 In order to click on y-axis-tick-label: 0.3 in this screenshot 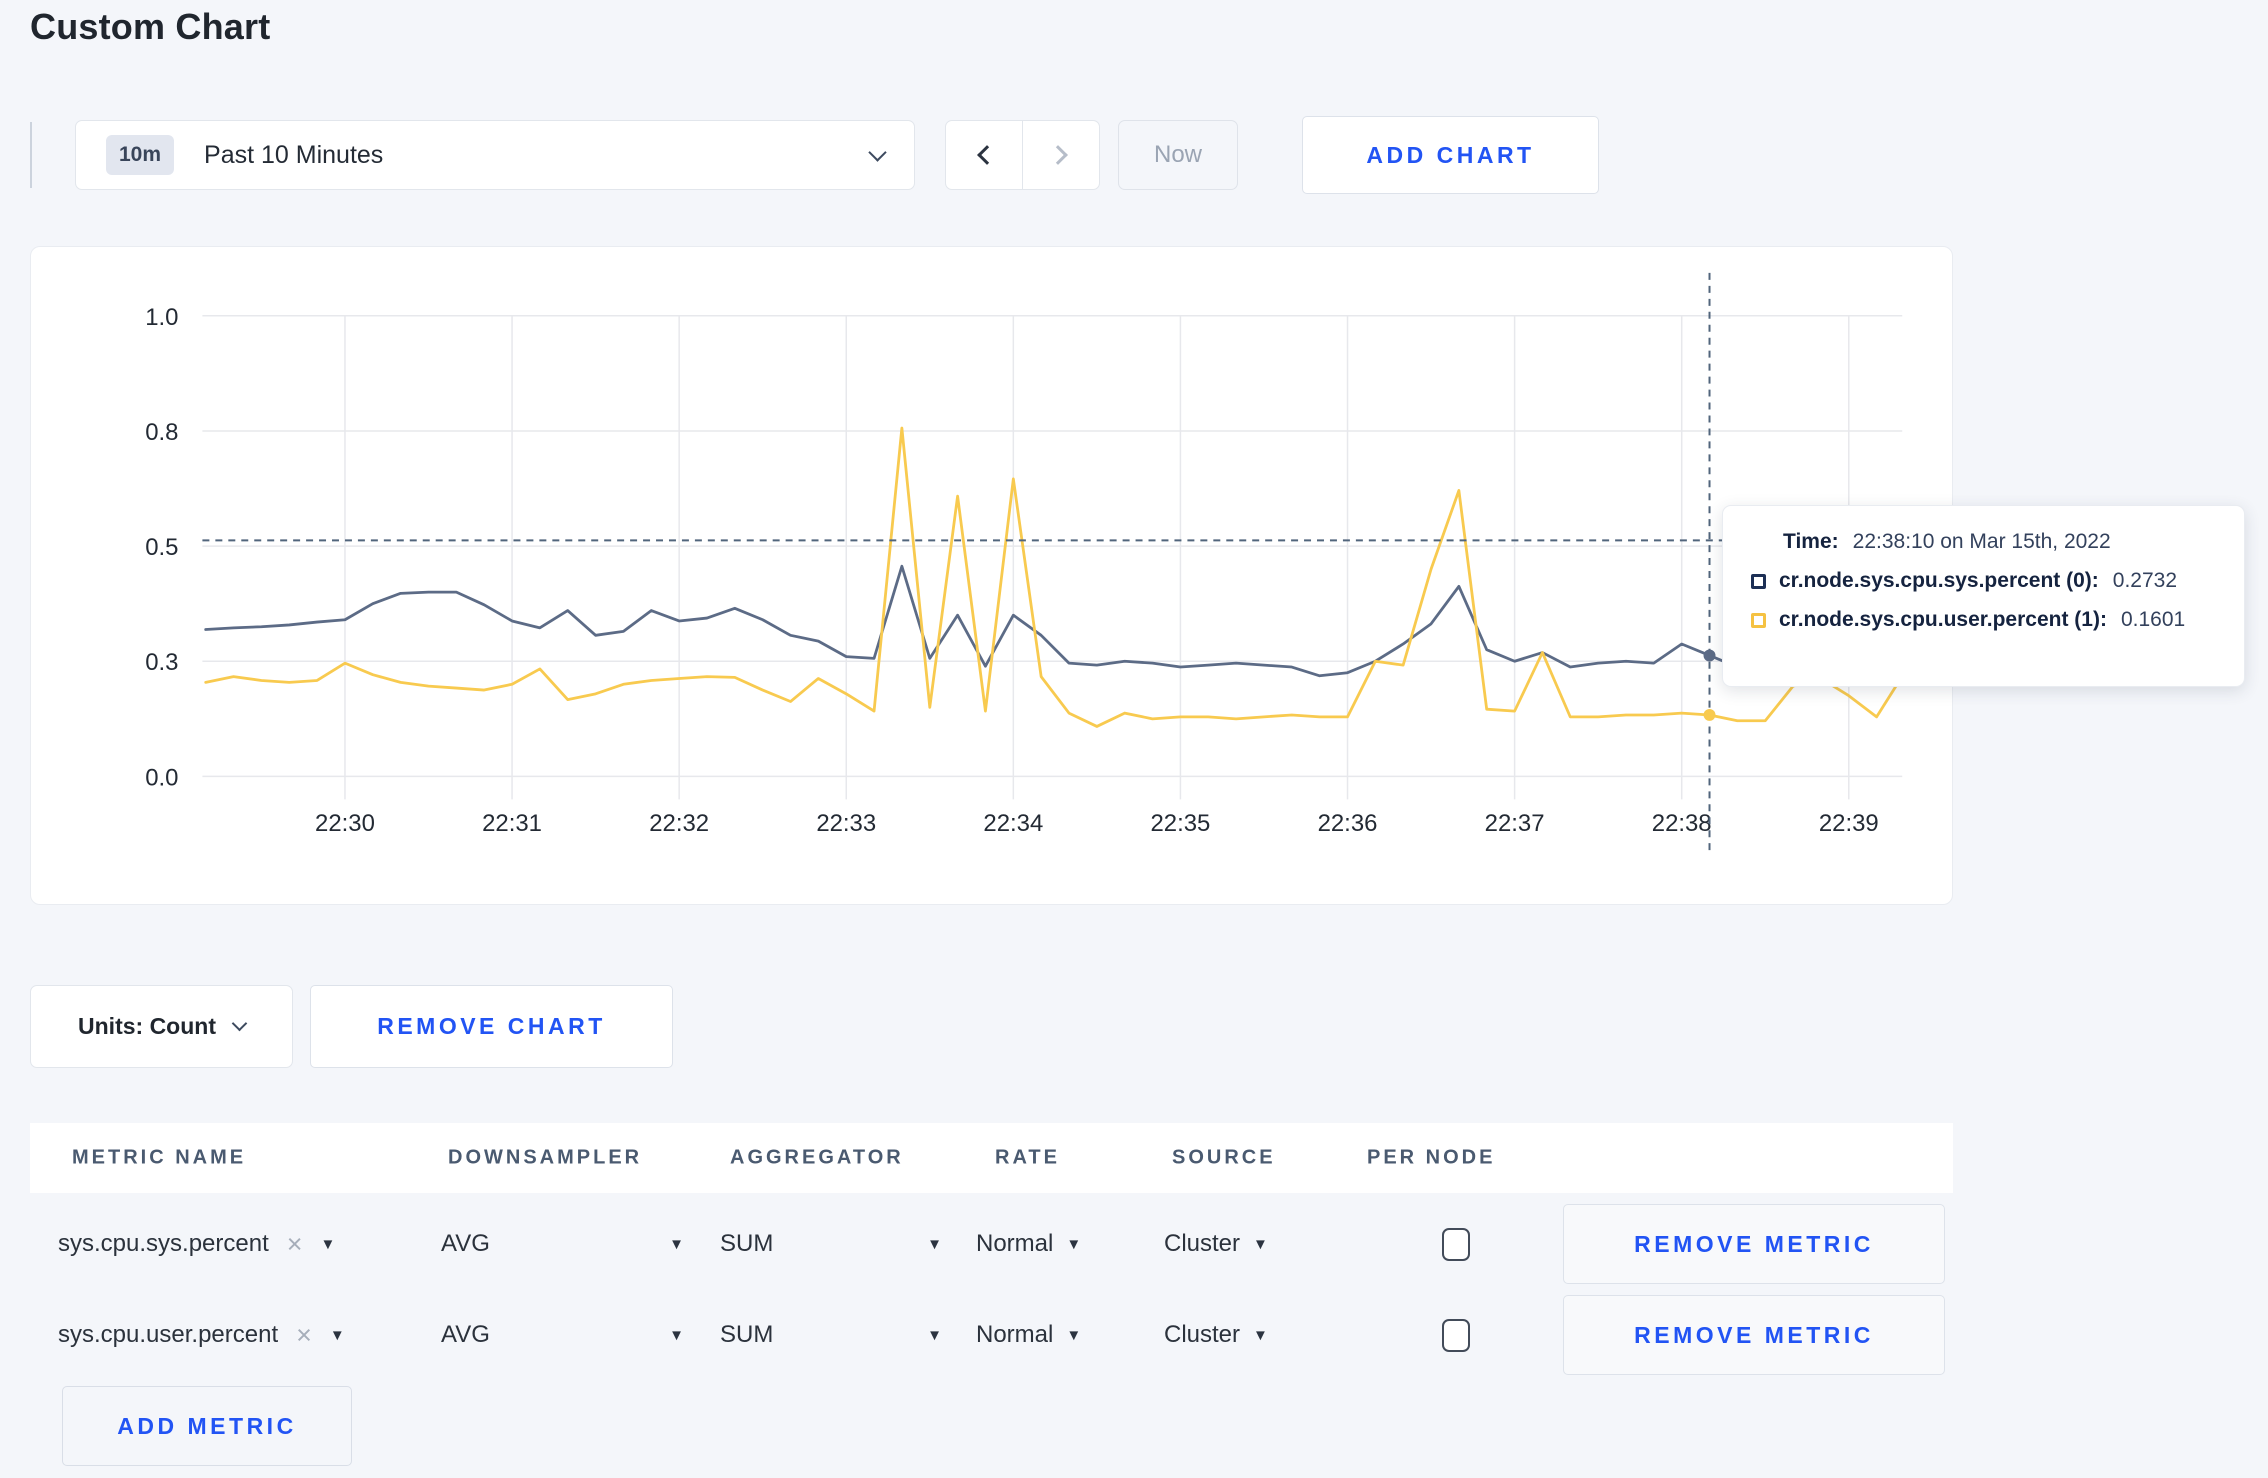, I will do `click(161, 662)`.